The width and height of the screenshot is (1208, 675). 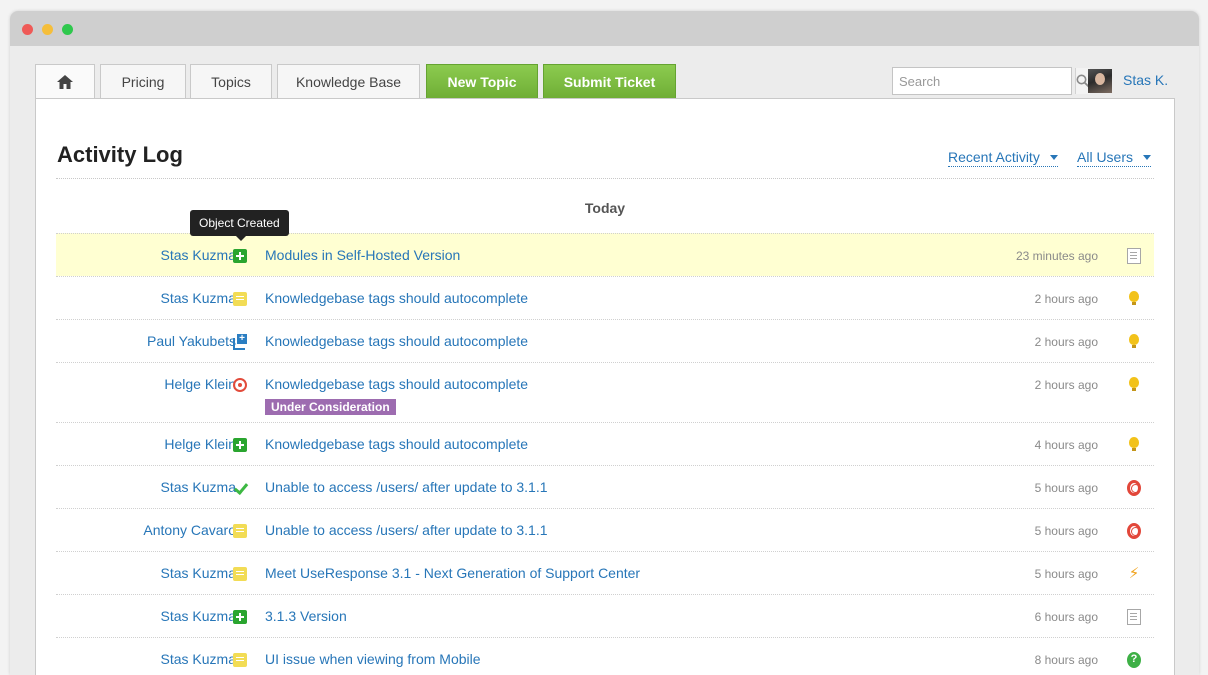 I want to click on new-topic-button: New Topic, so click(x=482, y=81).